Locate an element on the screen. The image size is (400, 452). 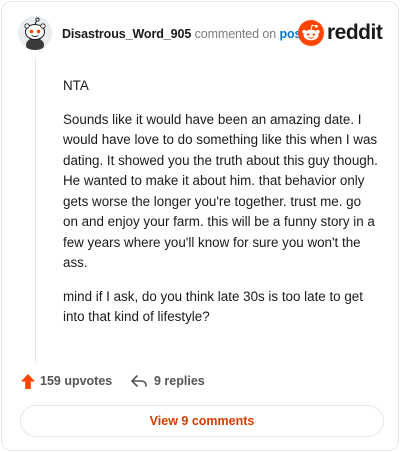
view-comments-label: View 9 comments is located at coordinates (202, 421).